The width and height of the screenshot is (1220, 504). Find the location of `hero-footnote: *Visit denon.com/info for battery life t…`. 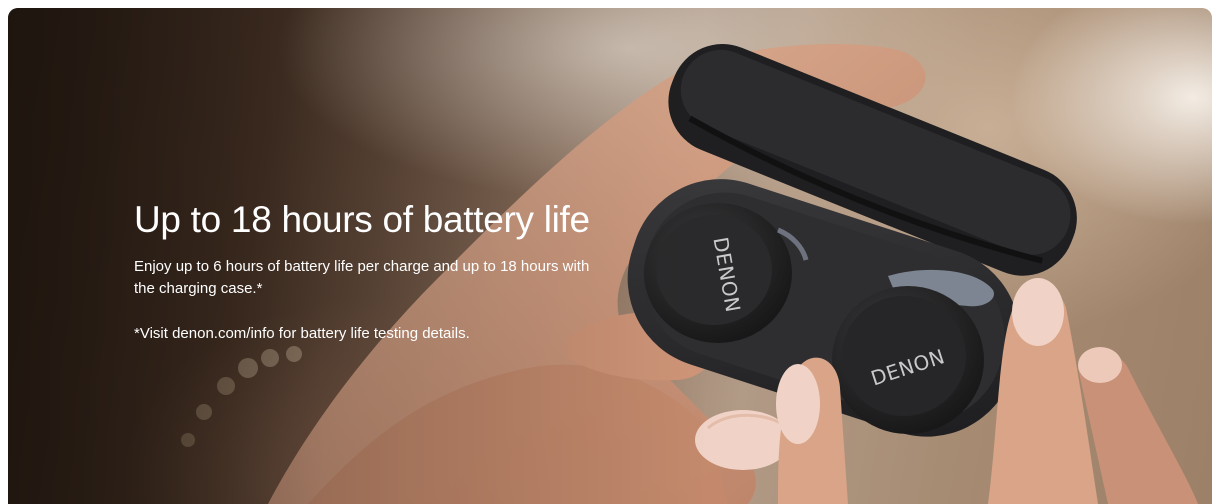

hero-footnote: *Visit denon.com/info for battery life t… is located at coordinates (302, 333).